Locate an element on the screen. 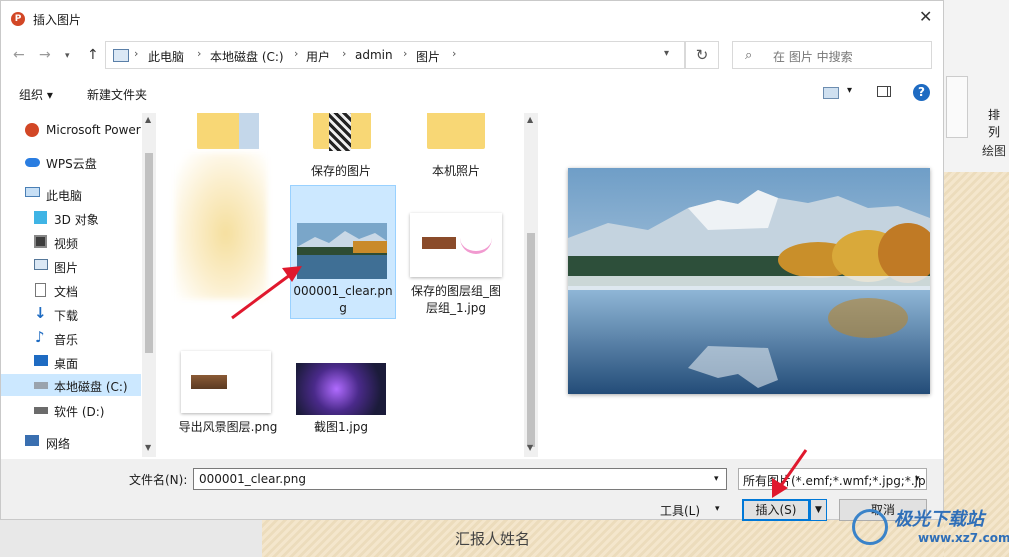 The width and height of the screenshot is (1009, 557). search-icon: ⌕ is located at coordinates (749, 55).